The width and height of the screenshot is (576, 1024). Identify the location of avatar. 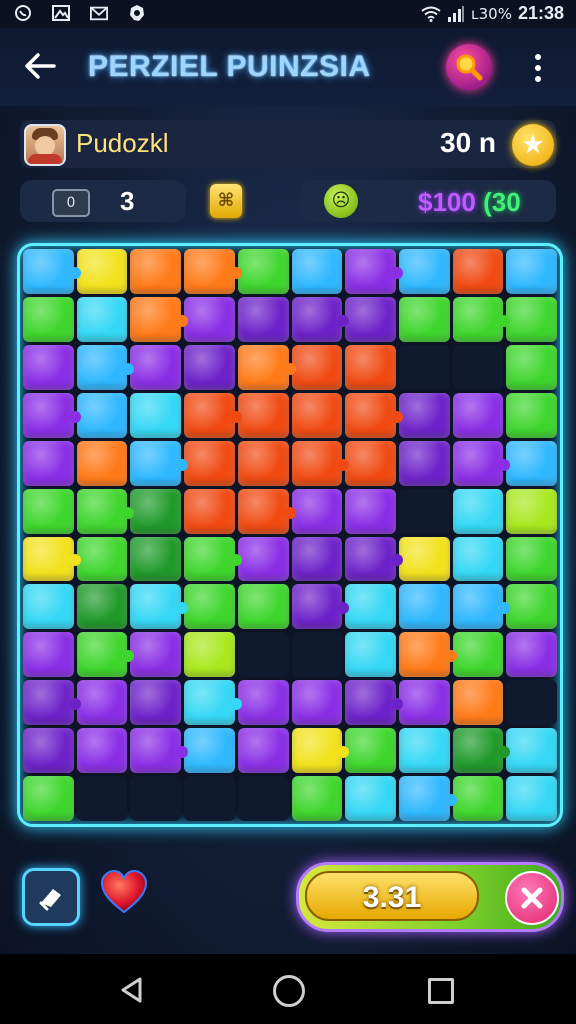
(45, 145).